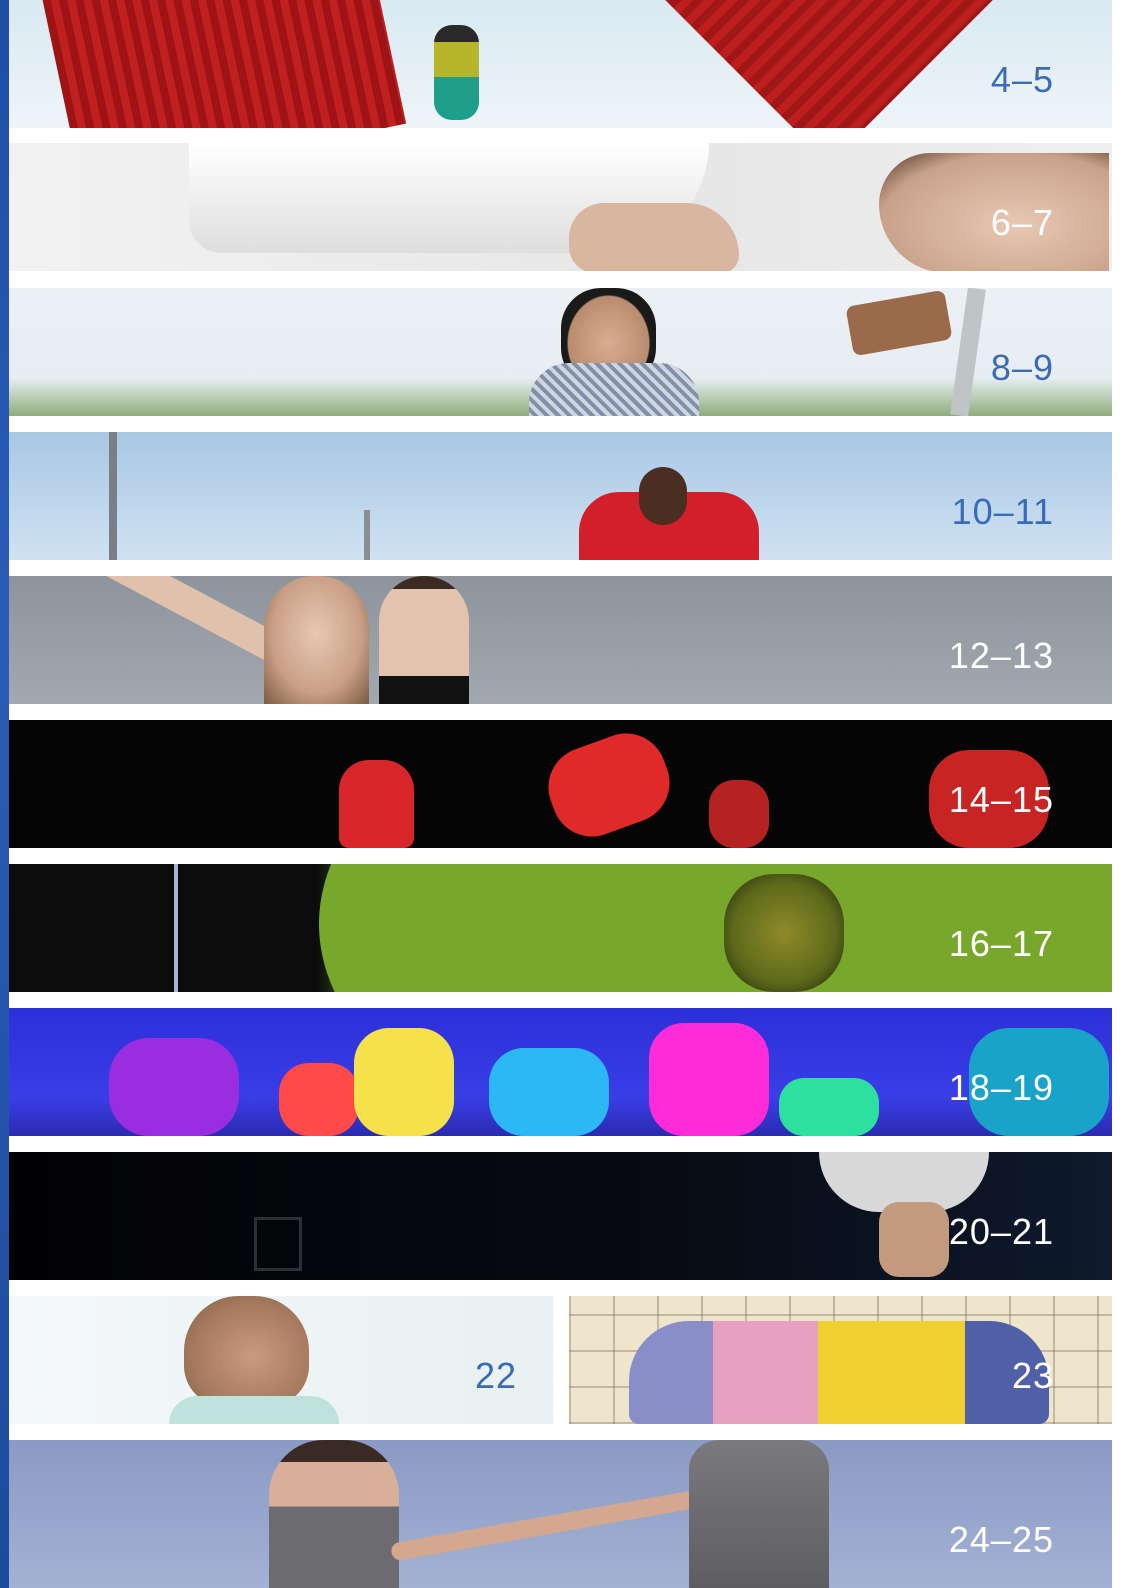 This screenshot has height=1588, width=1126. What do you see at coordinates (456, 72) in the screenshot?
I see `dancer-figure` at bounding box center [456, 72].